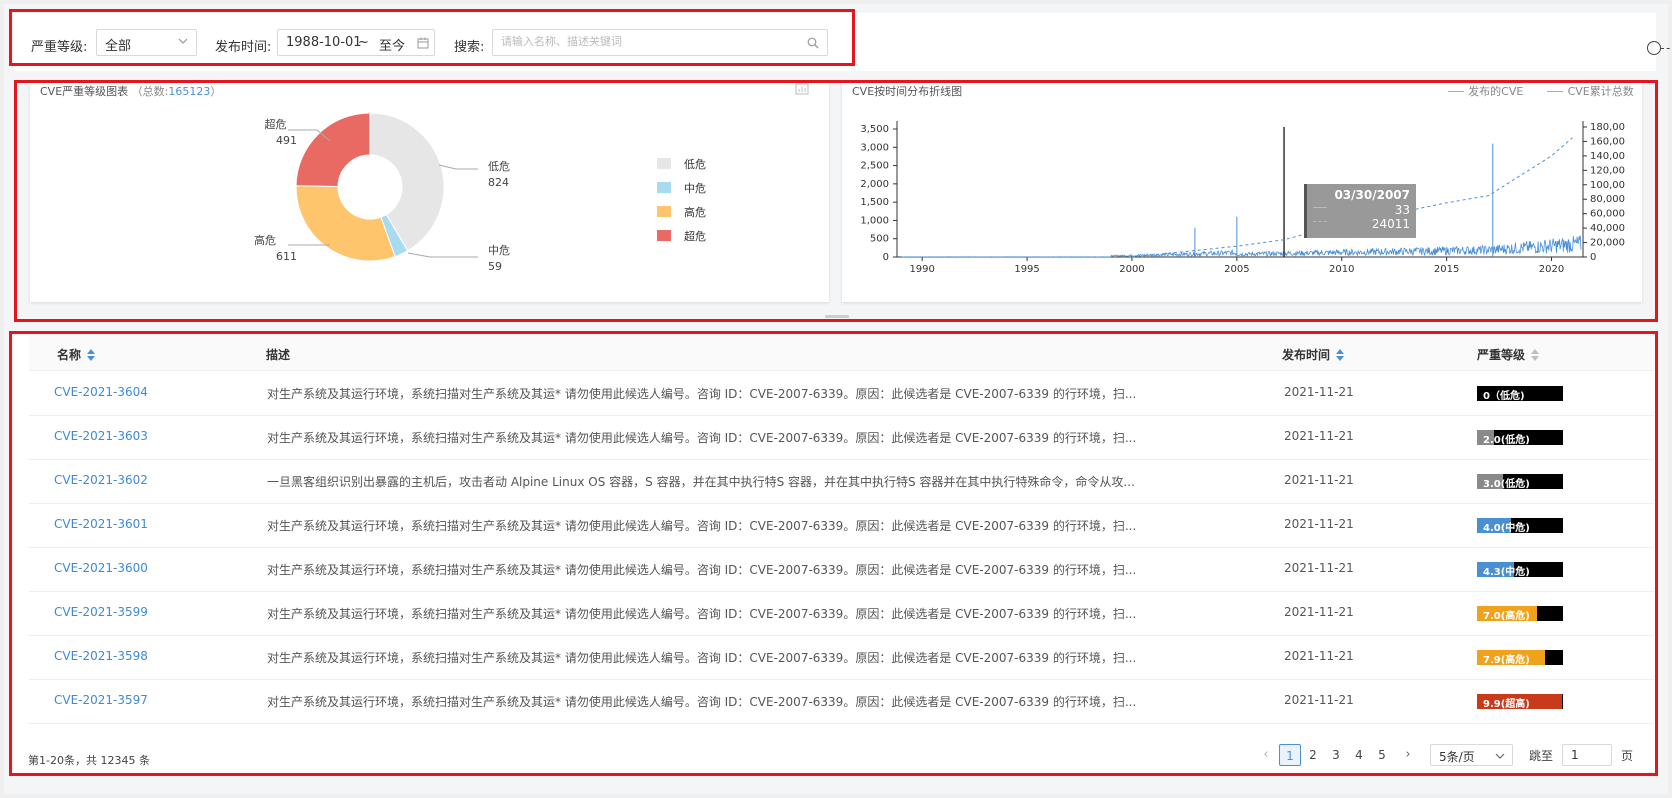  What do you see at coordinates (1654, 48) in the screenshot?
I see `node-circle-icon` at bounding box center [1654, 48].